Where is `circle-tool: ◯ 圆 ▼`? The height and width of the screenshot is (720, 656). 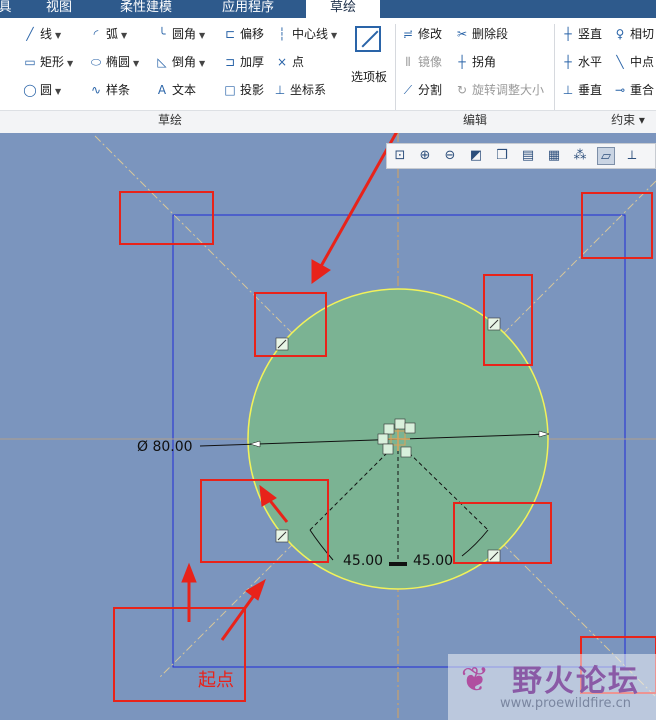 circle-tool: ◯ 圆 ▼ is located at coordinates (41, 90).